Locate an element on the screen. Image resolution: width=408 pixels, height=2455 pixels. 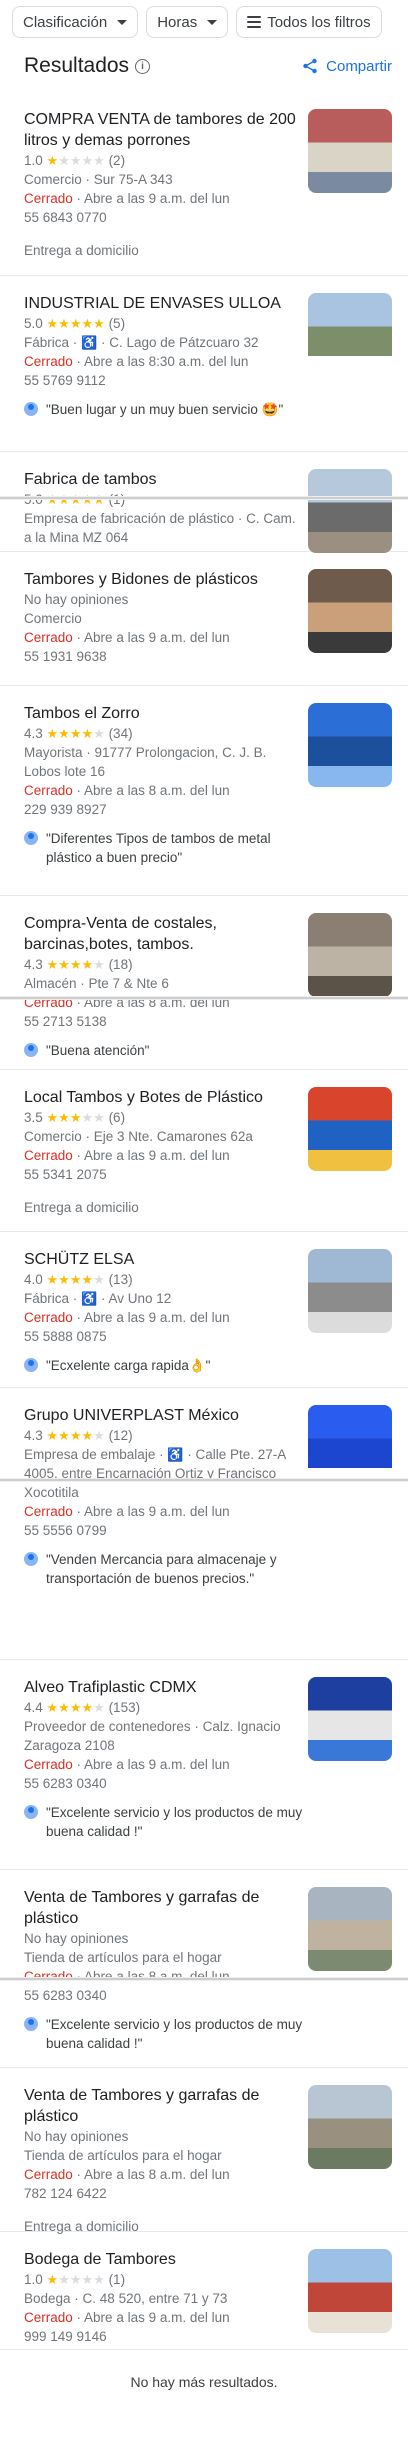
phone-number: 55 1931 9638 is located at coordinates (164, 656).